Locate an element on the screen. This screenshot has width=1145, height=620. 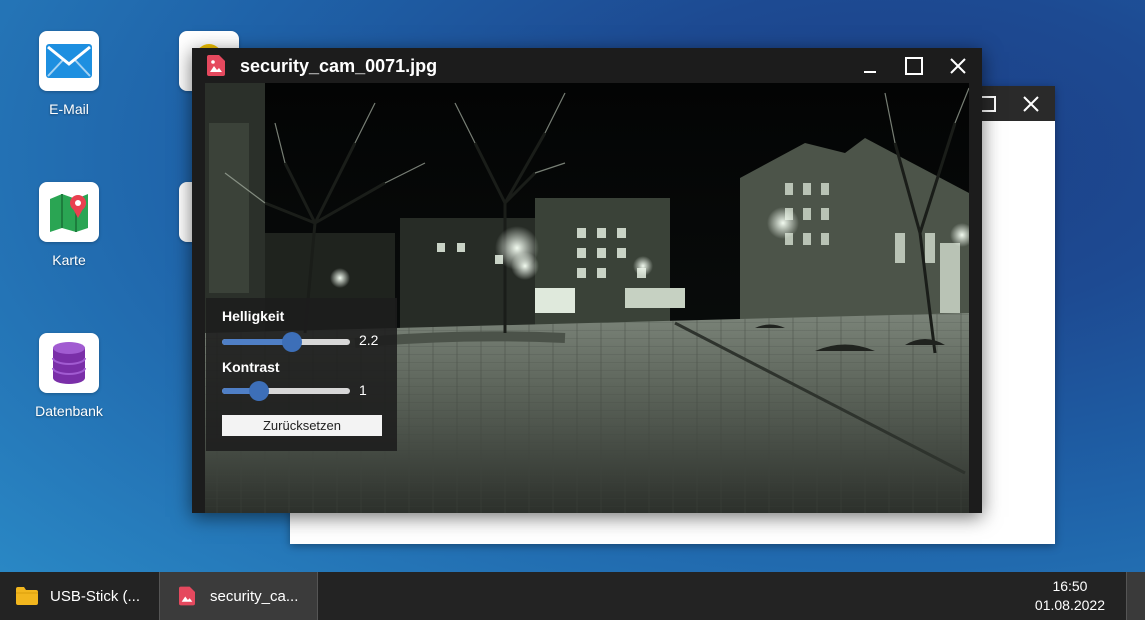
brightness-label: Helligkeit is located at coordinates (253, 316).